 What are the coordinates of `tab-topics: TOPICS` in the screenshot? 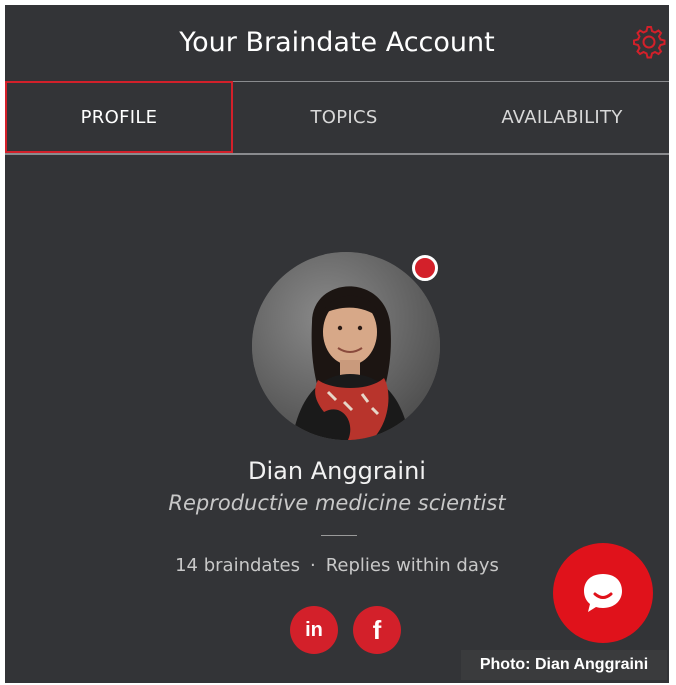 It's located at (344, 117).